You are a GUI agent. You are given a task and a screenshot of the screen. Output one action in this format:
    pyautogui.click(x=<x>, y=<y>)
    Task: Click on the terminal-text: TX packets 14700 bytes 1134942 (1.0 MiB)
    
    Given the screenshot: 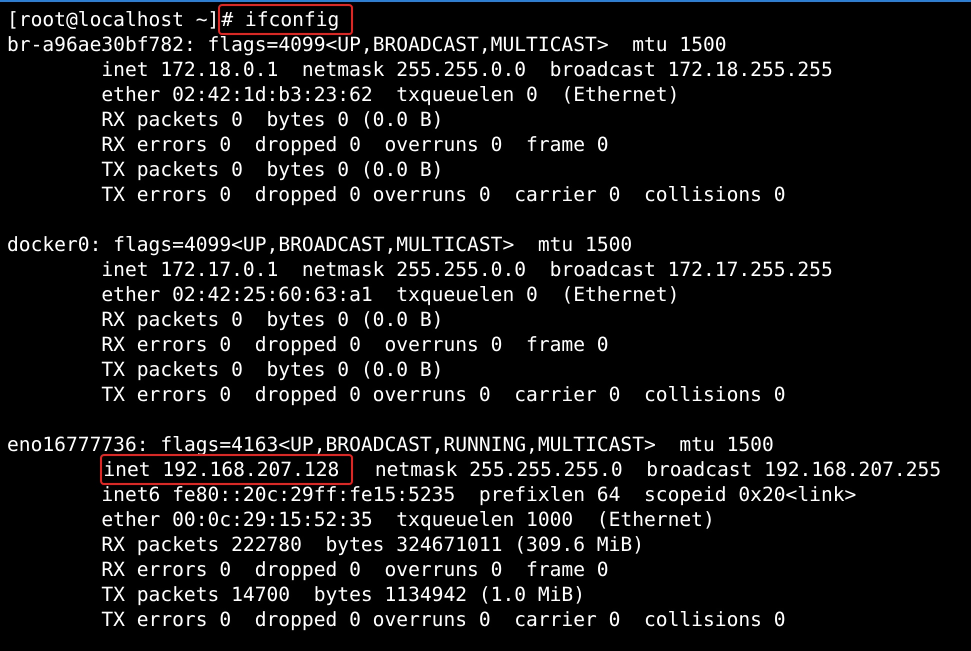 What is the action you would take?
    pyautogui.click(x=343, y=594)
    